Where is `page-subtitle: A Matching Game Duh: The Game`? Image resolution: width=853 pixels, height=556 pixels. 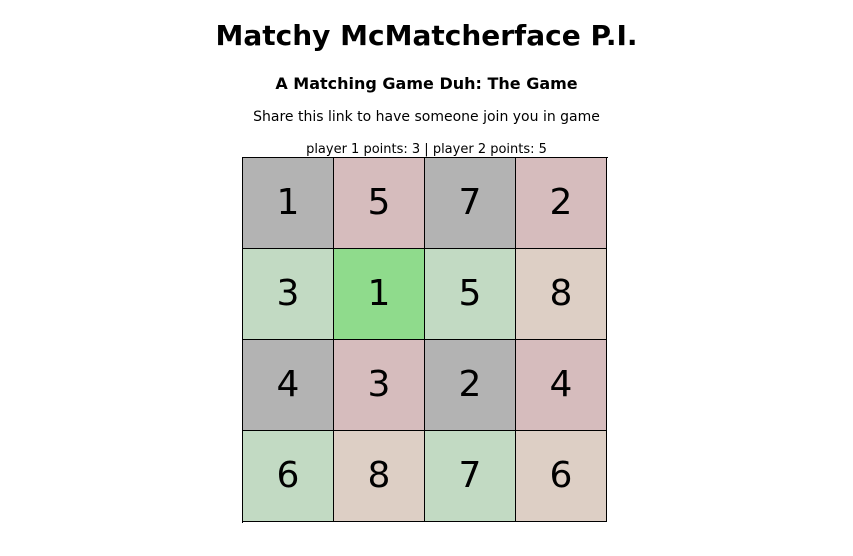
page-subtitle: A Matching Game Duh: The Game is located at coordinates (426, 83).